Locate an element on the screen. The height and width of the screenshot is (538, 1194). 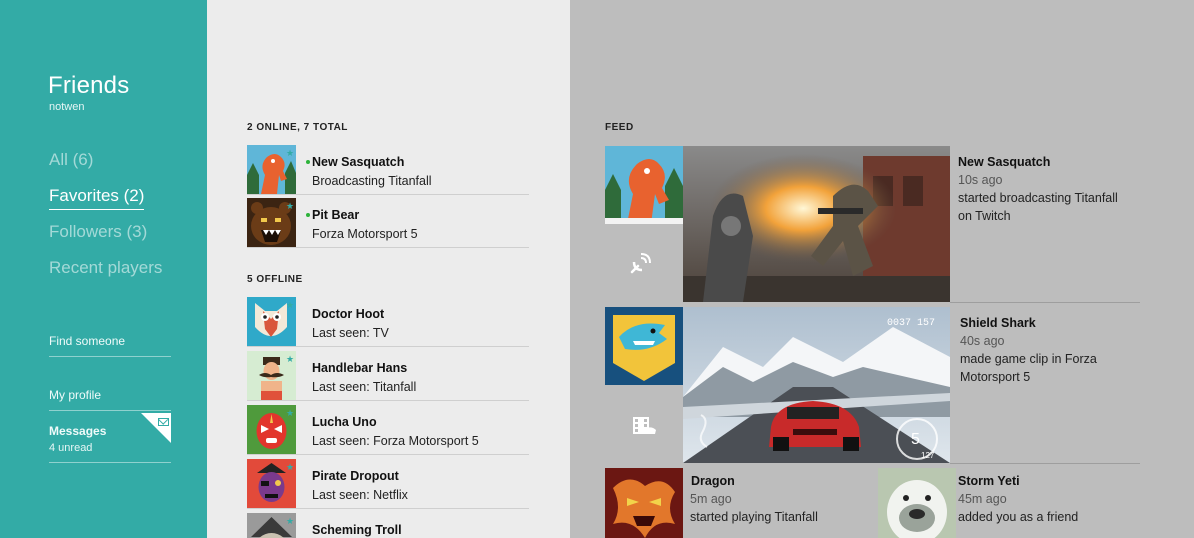
friend-status: Last seen: TV is located at coordinates (350, 333).